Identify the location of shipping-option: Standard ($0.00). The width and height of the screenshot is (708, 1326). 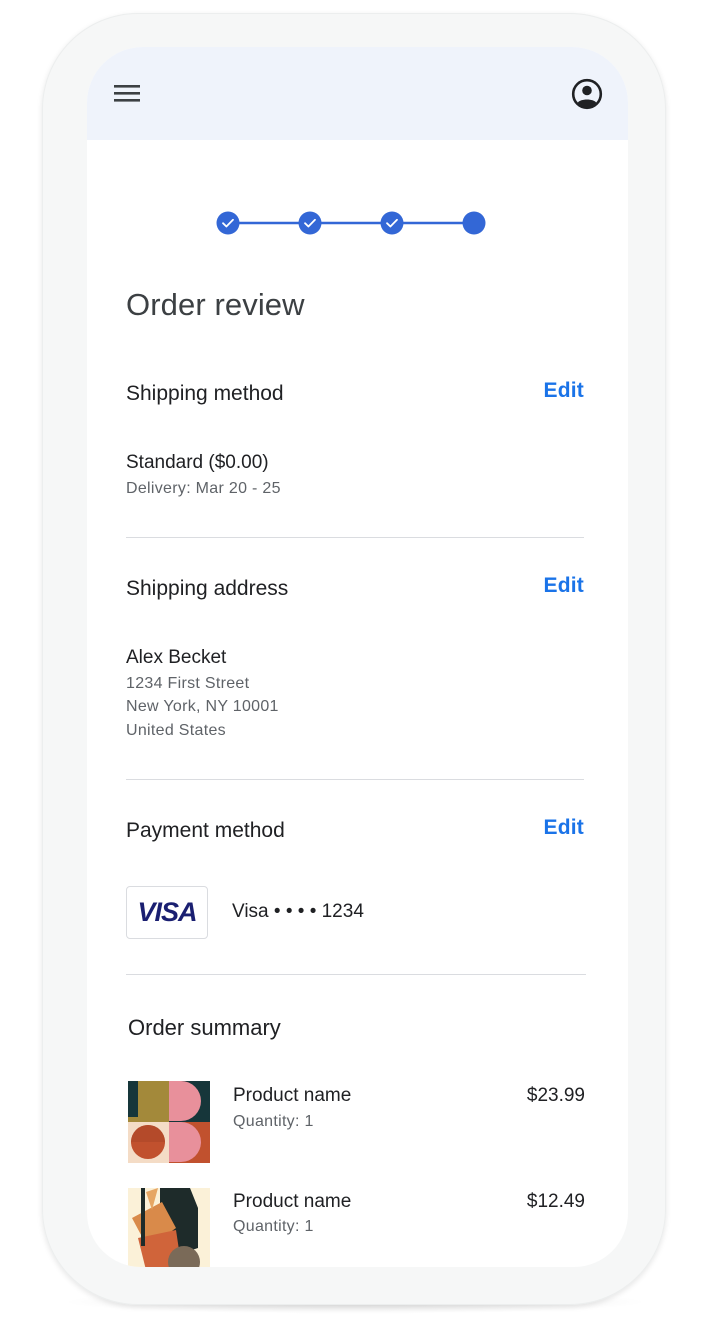
(197, 462).